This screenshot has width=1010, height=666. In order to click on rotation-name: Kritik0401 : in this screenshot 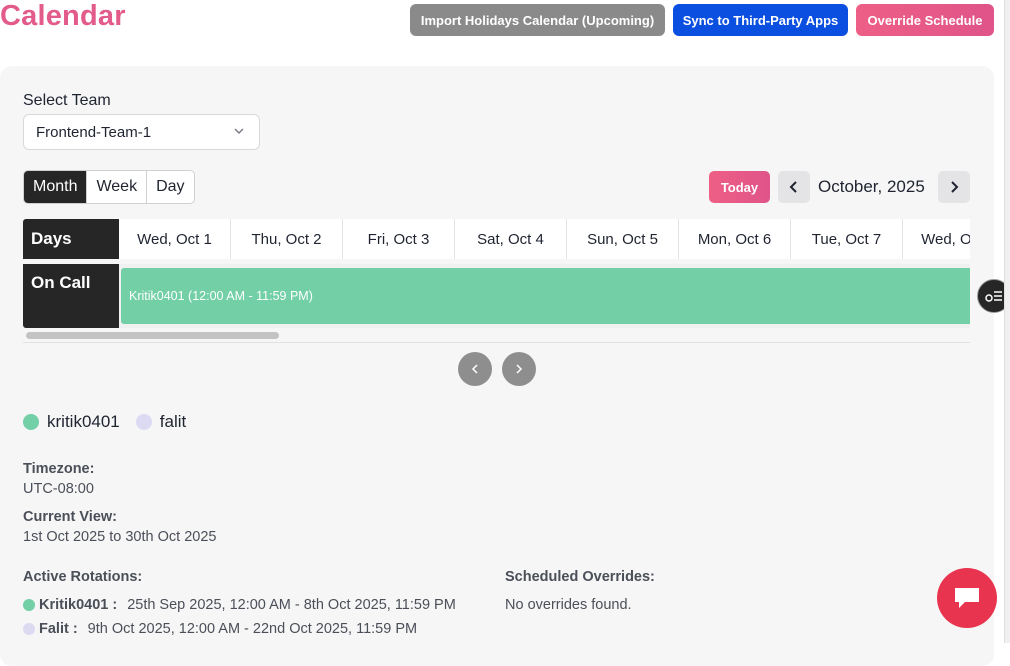, I will do `click(78, 605)`.